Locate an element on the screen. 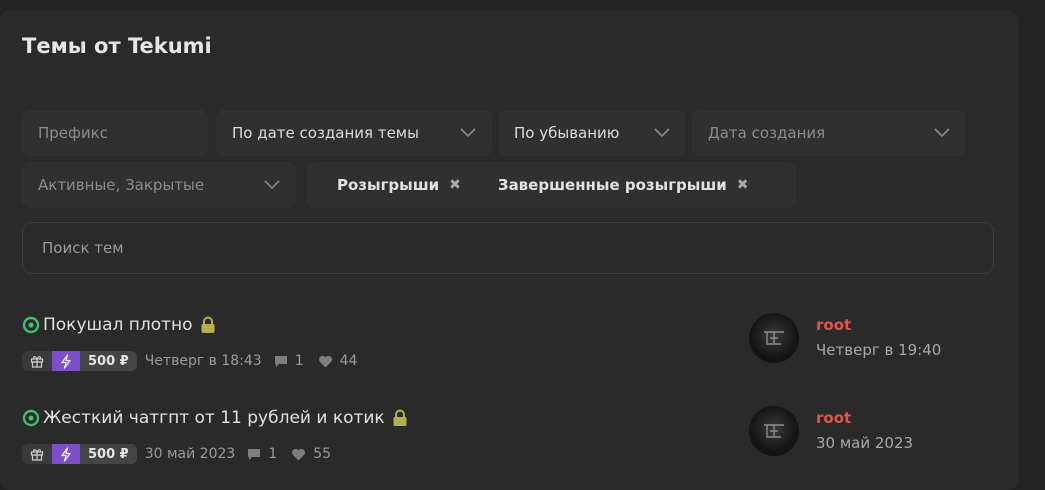 This screenshot has width=1045, height=490. prefix-filter: Префикс is located at coordinates (115, 133).